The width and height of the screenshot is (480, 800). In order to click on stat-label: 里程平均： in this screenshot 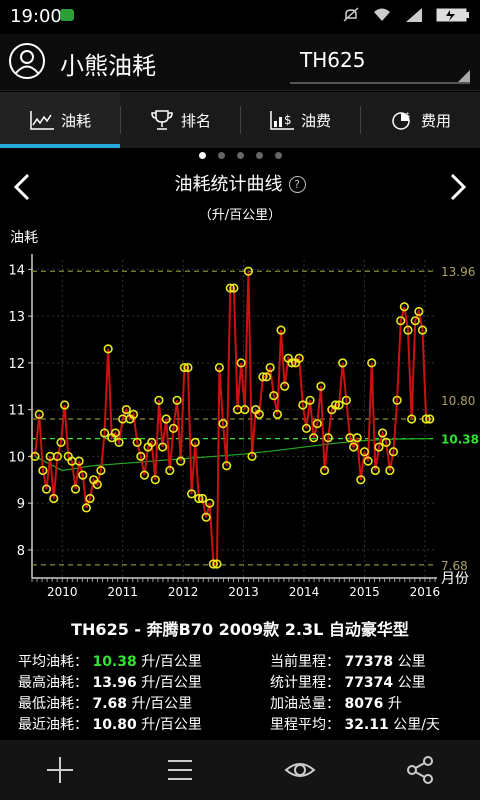, I will do `click(305, 725)`.